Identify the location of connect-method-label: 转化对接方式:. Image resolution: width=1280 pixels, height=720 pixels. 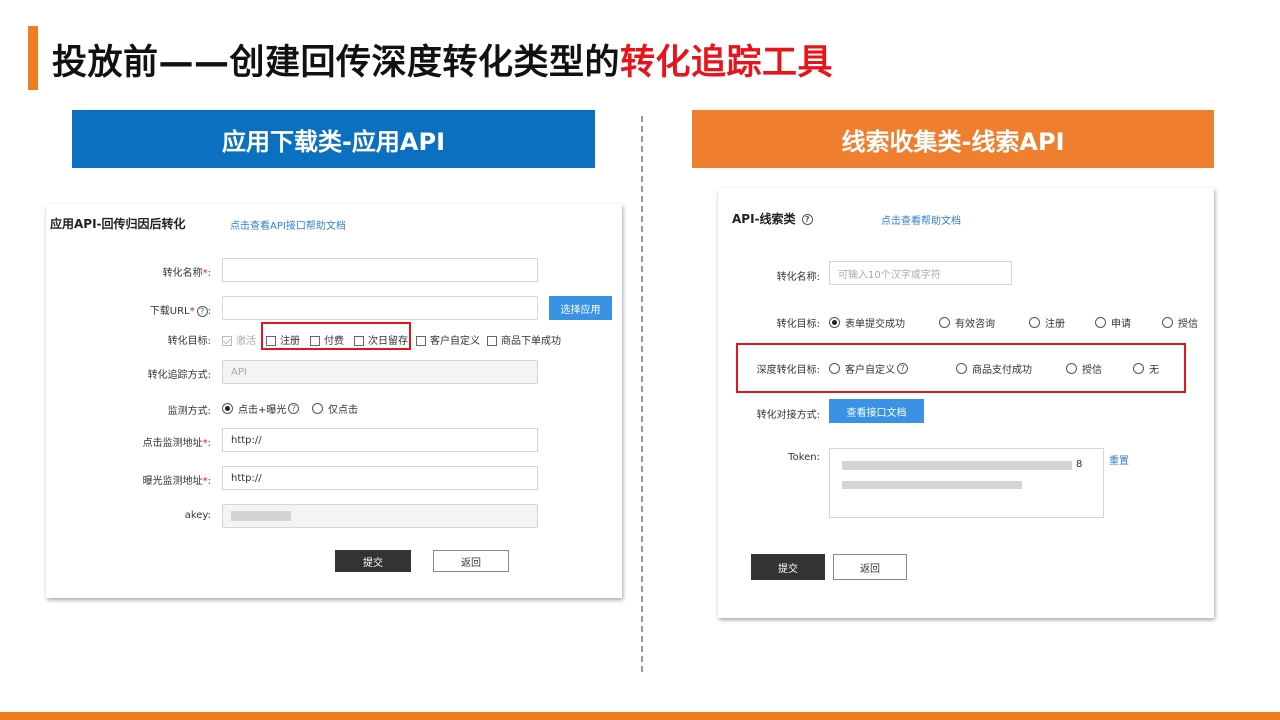
(788, 415).